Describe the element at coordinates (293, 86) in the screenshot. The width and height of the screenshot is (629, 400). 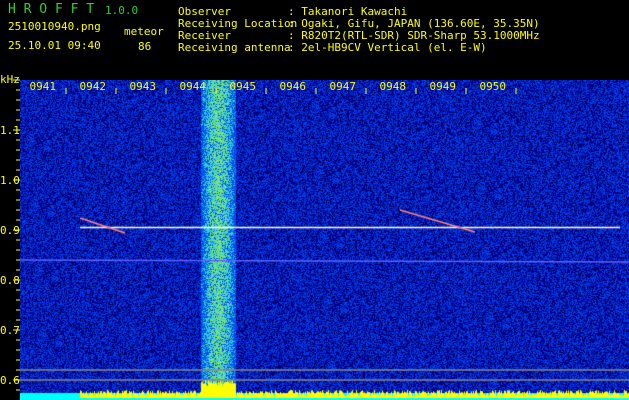
I see `x-tick-label: 0946` at that location.